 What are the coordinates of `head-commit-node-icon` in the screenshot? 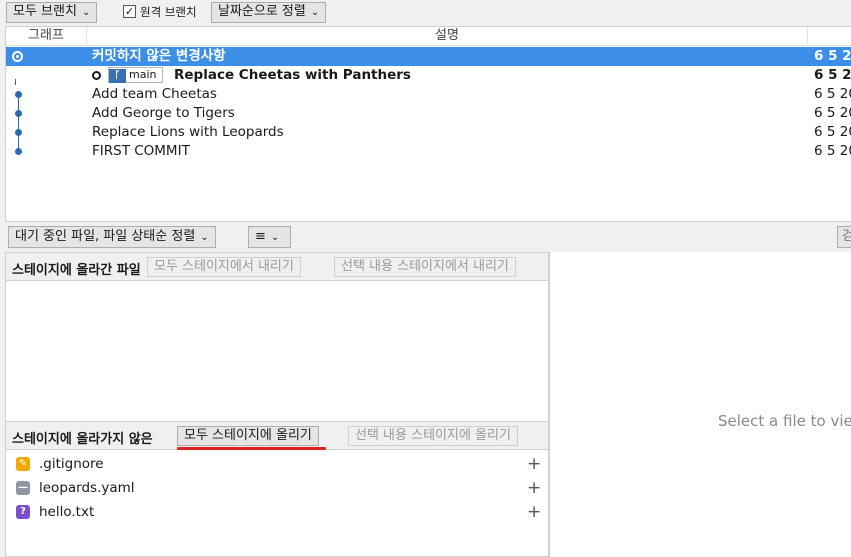 It's located at (96, 75).